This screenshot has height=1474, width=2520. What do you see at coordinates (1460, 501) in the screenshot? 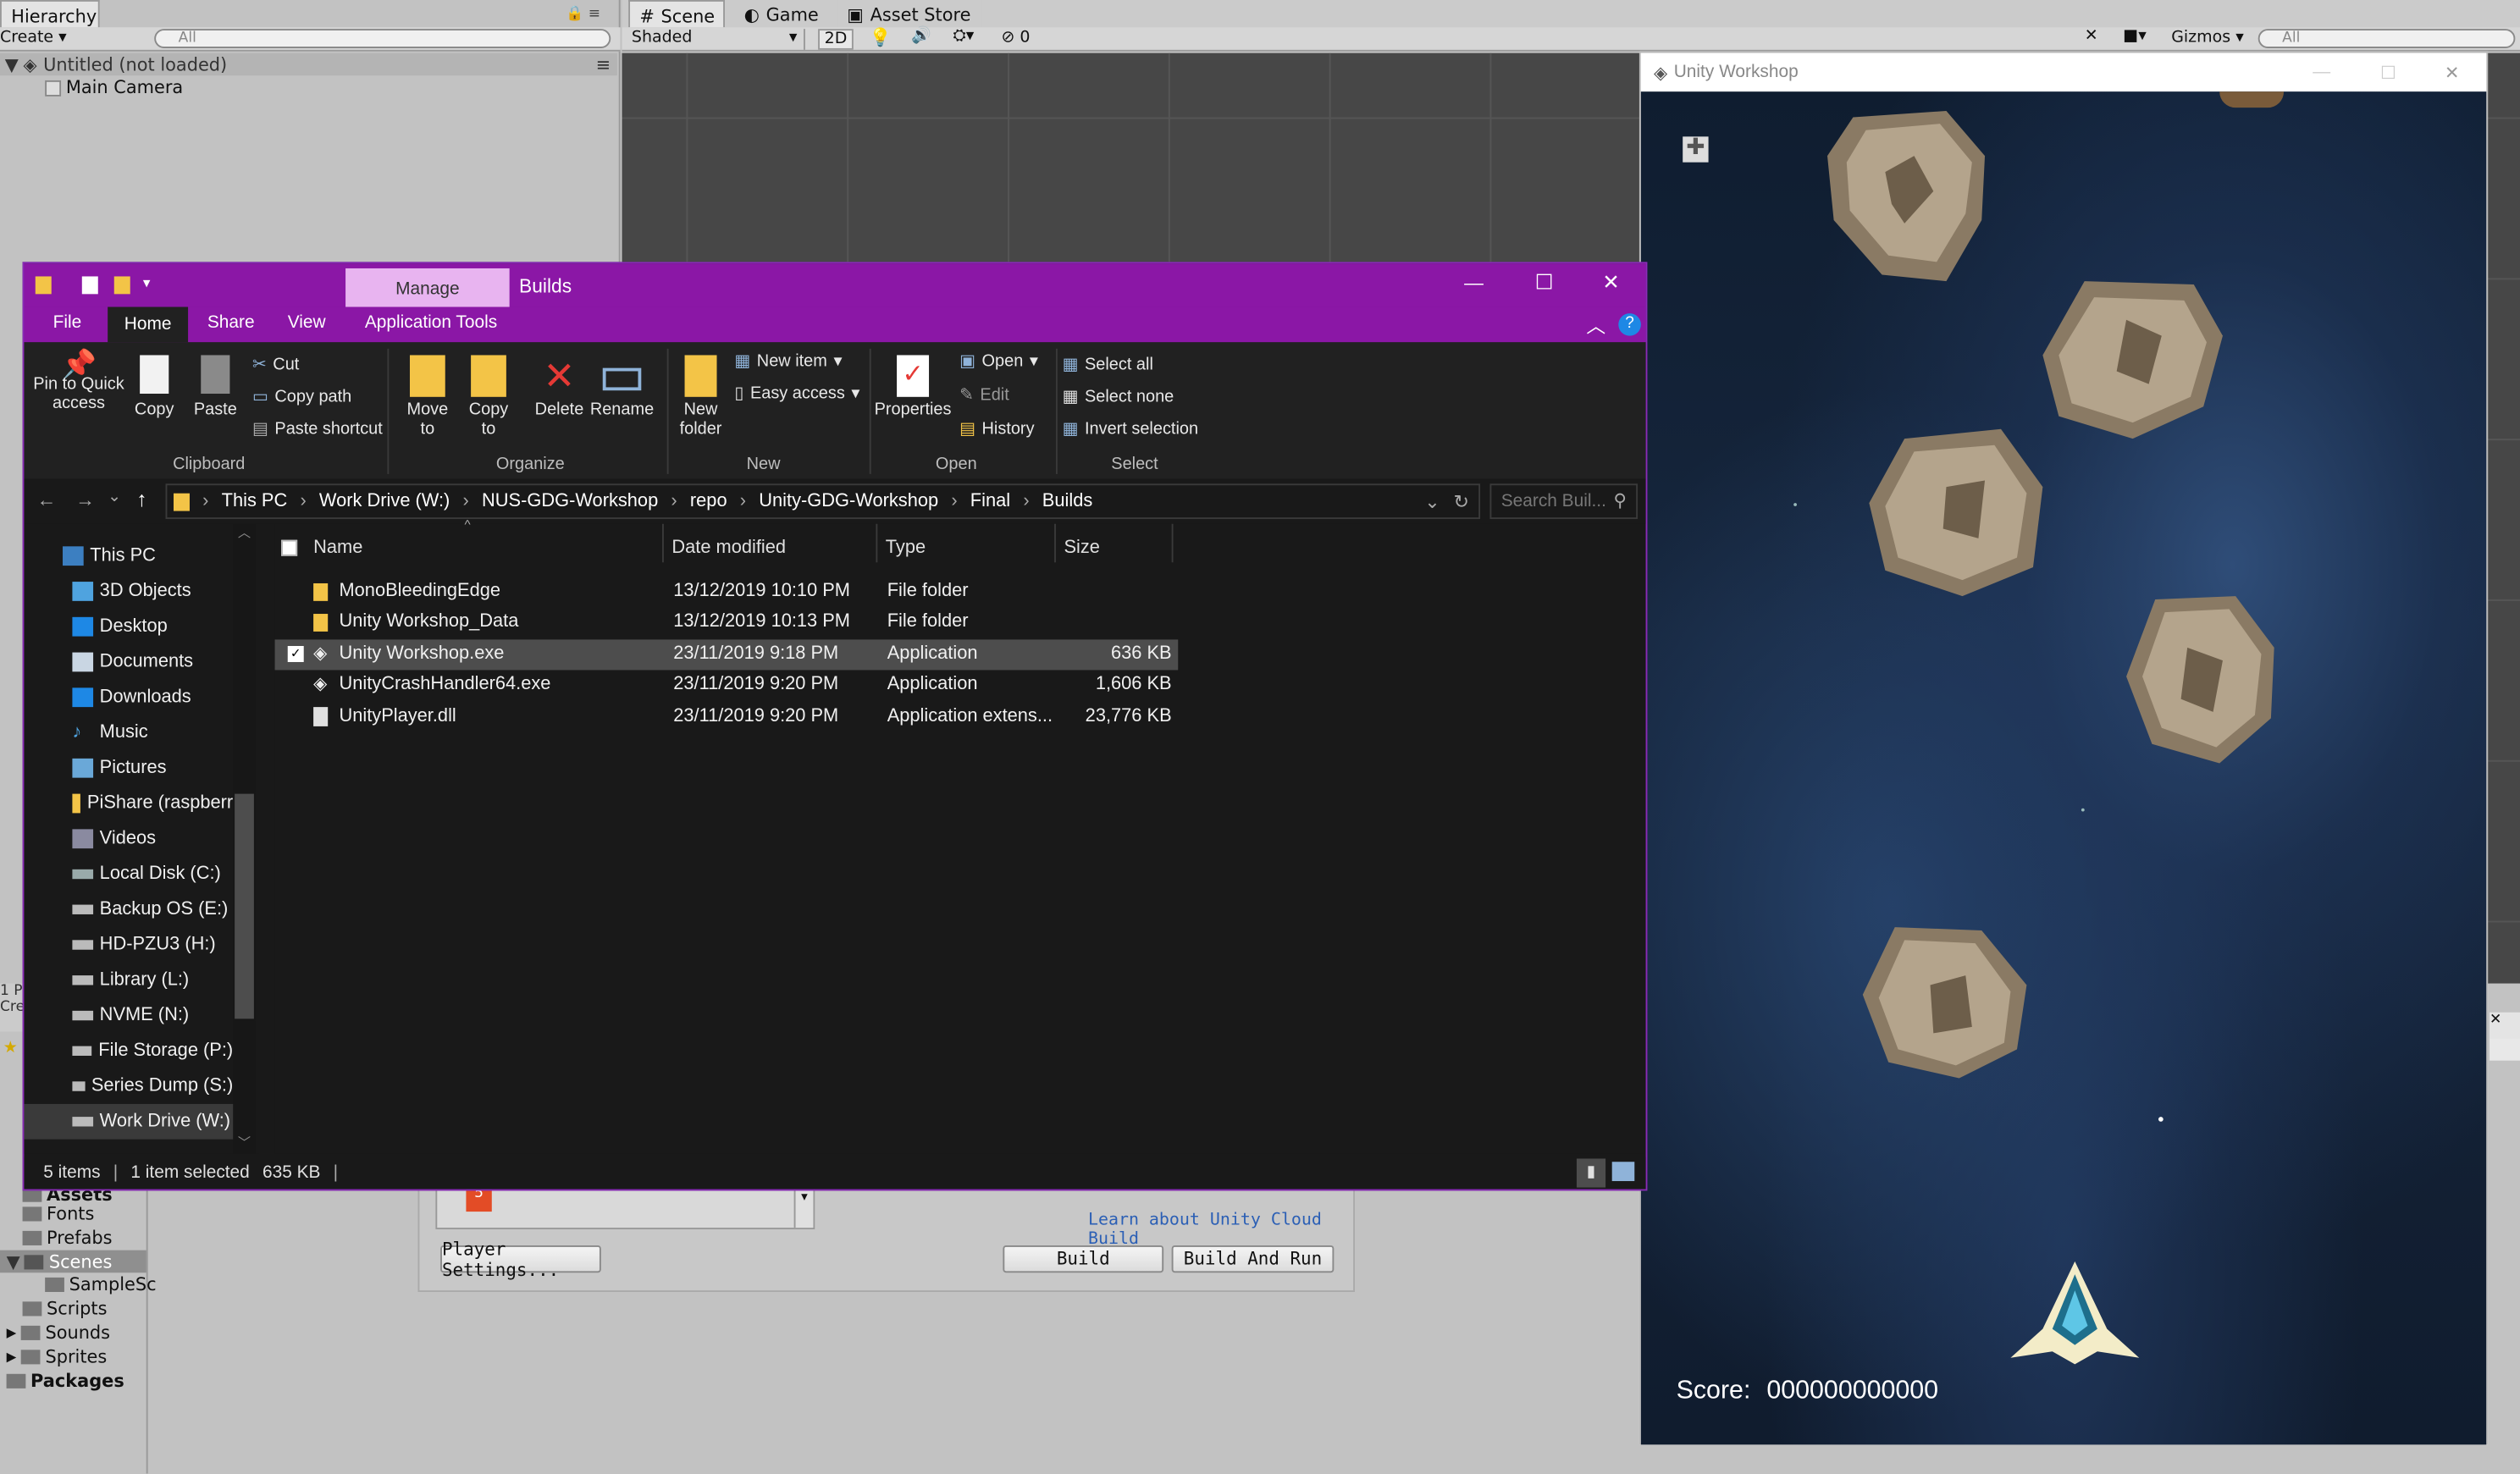
I see `refresh-icon: ↻` at bounding box center [1460, 501].